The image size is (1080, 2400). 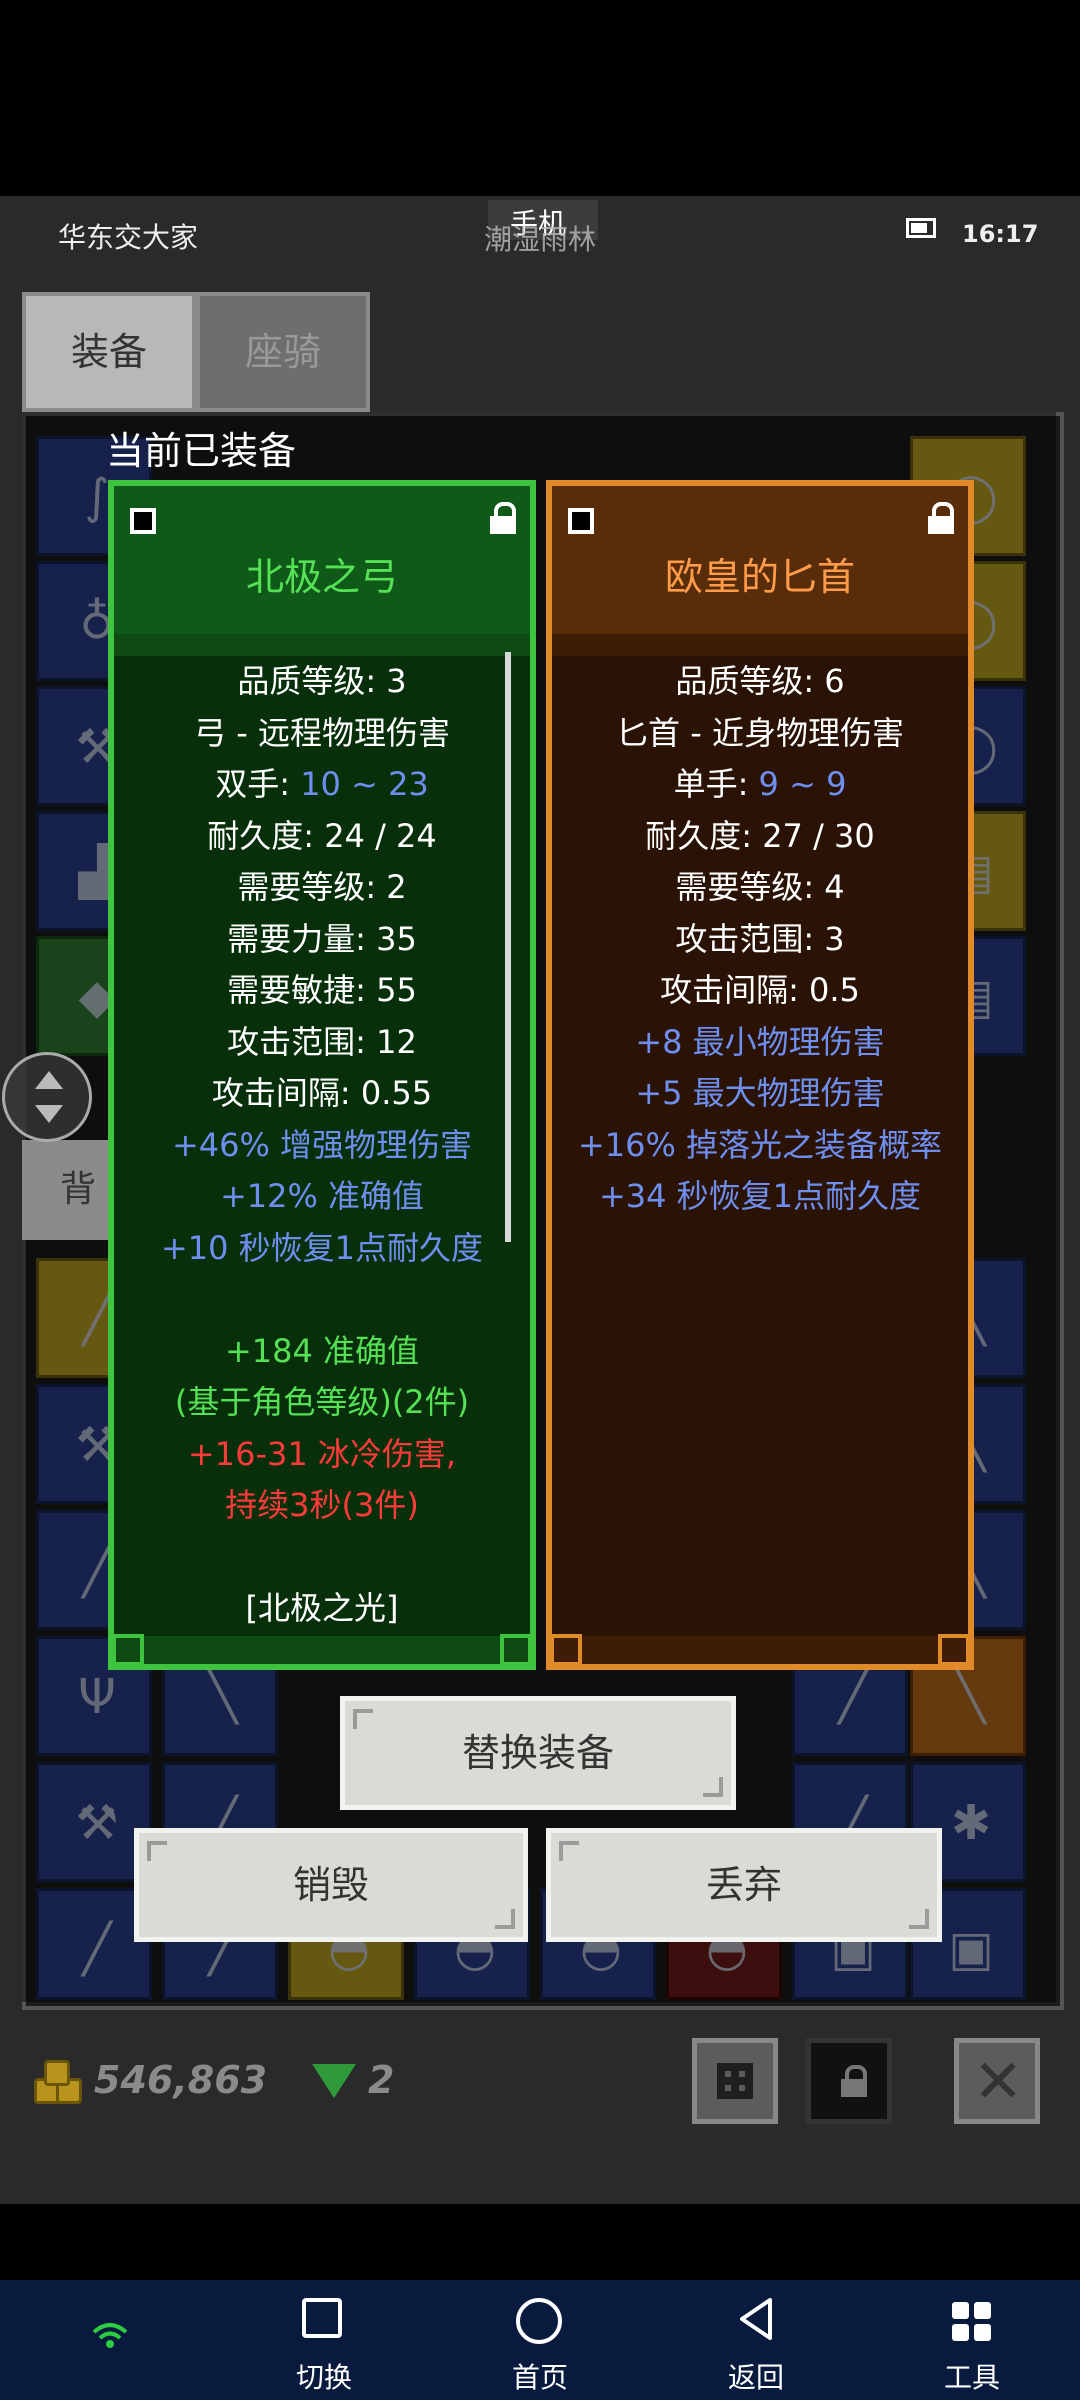 I want to click on stat-line: 需要敏捷: 55, so click(x=322, y=991).